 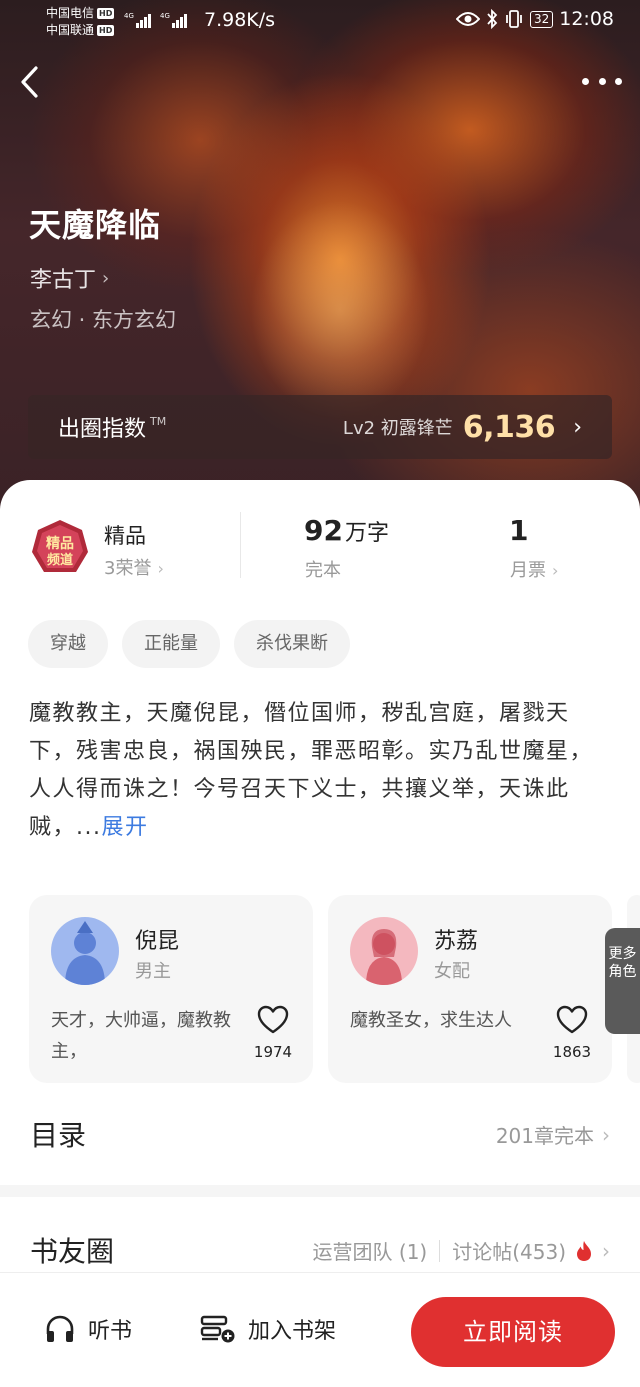 I want to click on more-roles-button: 更多角色, so click(x=622, y=981).